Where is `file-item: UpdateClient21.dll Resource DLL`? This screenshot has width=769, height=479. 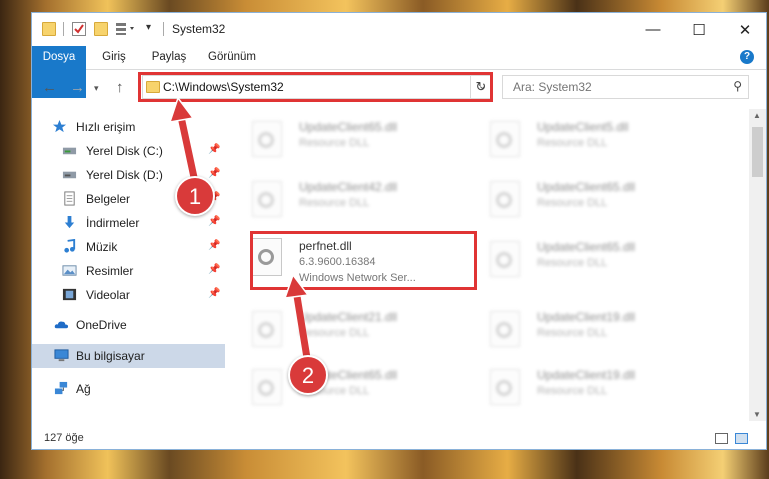 file-item: UpdateClient21.dll Resource DLL is located at coordinates (343, 331).